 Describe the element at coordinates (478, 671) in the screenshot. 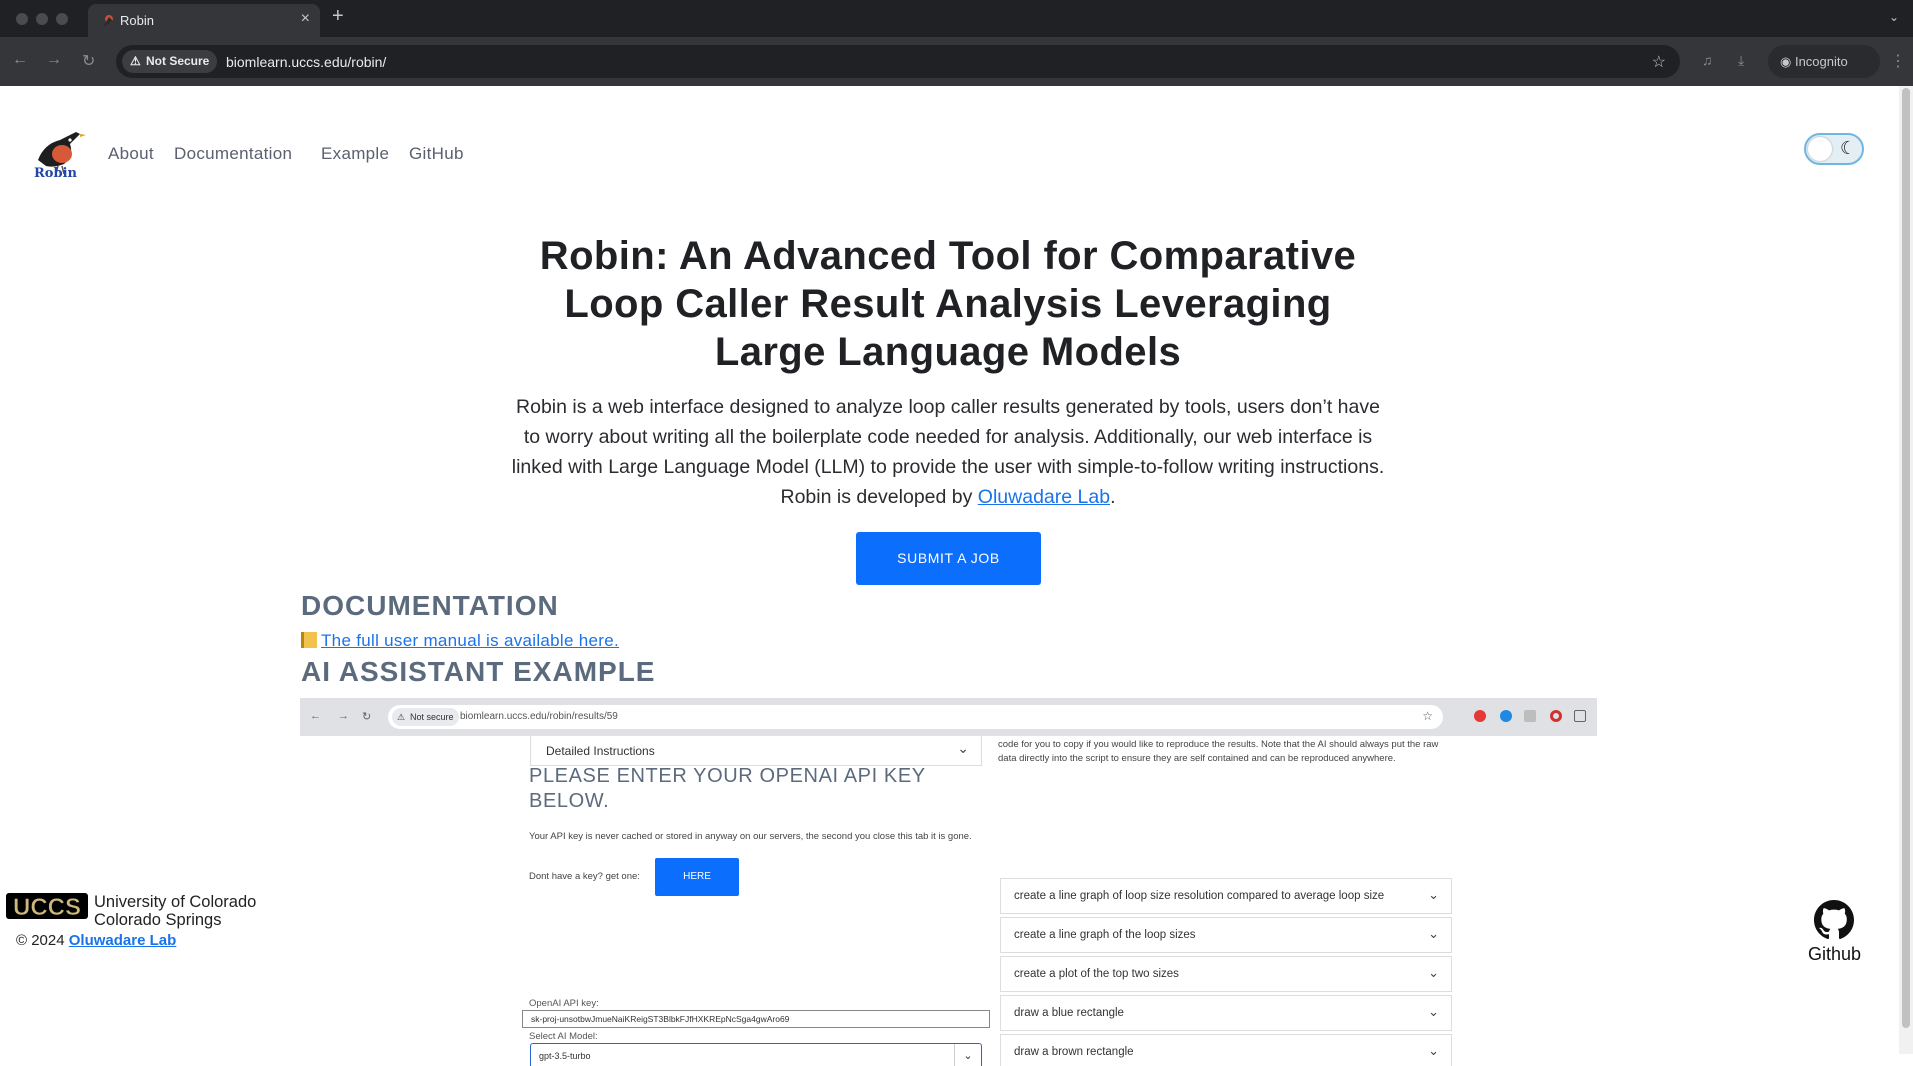

I see `ai-assistant-heading: AI ASSISTANT EXAMPLE` at that location.